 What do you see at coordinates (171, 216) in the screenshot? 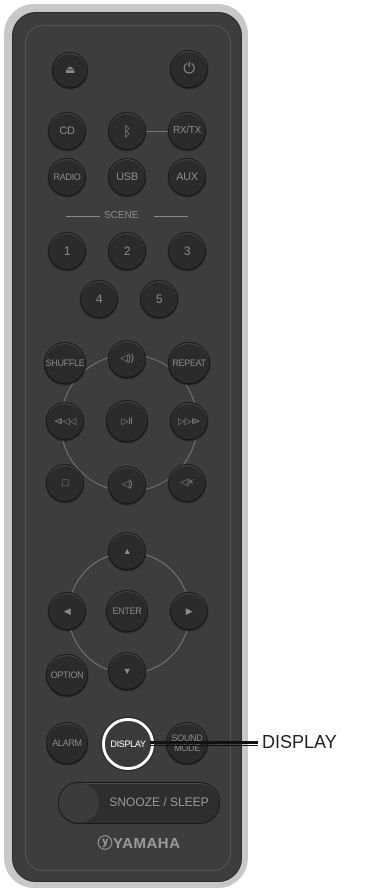
I see `scene-line-right` at bounding box center [171, 216].